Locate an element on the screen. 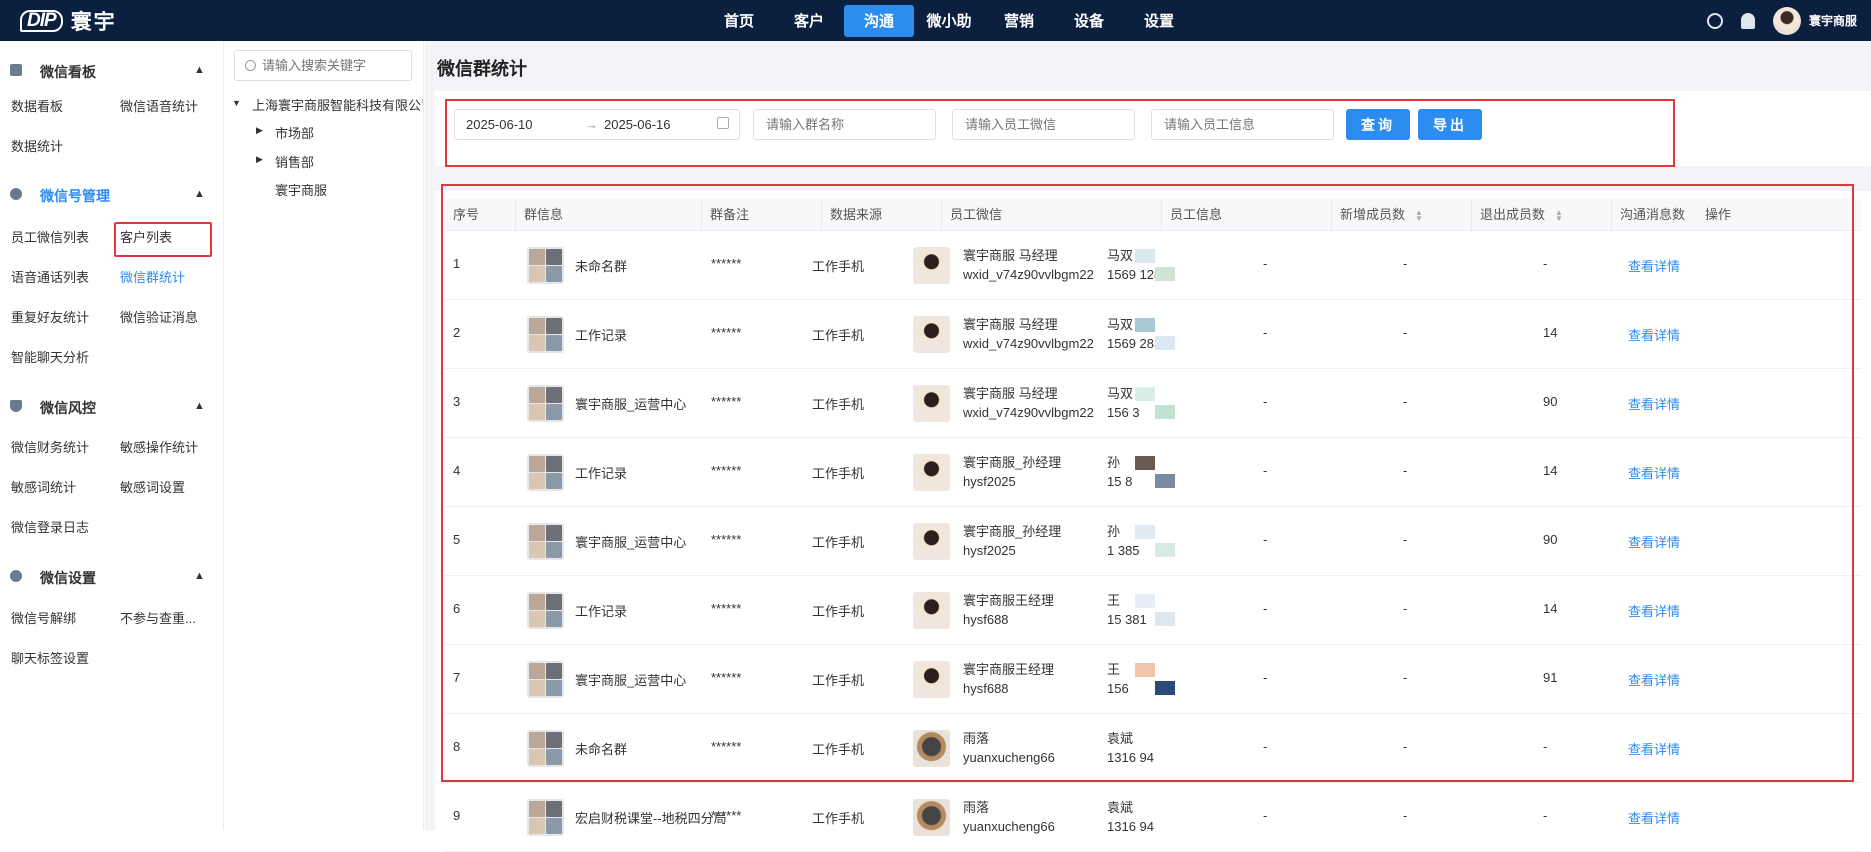 The height and width of the screenshot is (852, 1871). logo-mark: DIP is located at coordinates (41, 21).